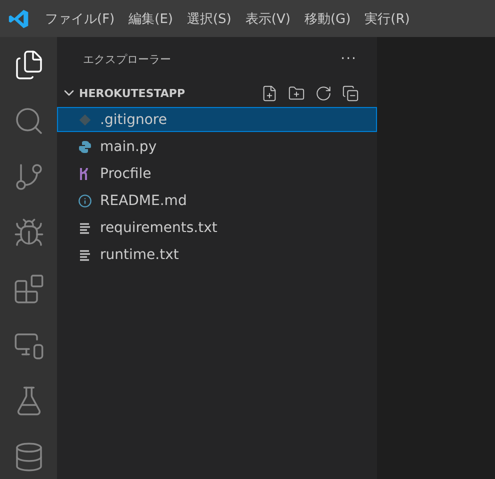  I want to click on extensions-icon, so click(28, 289).